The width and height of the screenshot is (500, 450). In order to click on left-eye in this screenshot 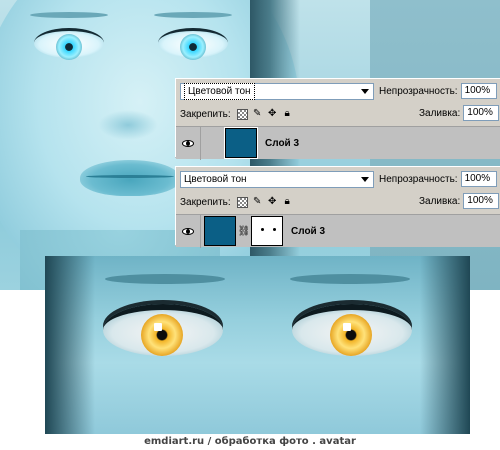, I will do `click(69, 44)`.